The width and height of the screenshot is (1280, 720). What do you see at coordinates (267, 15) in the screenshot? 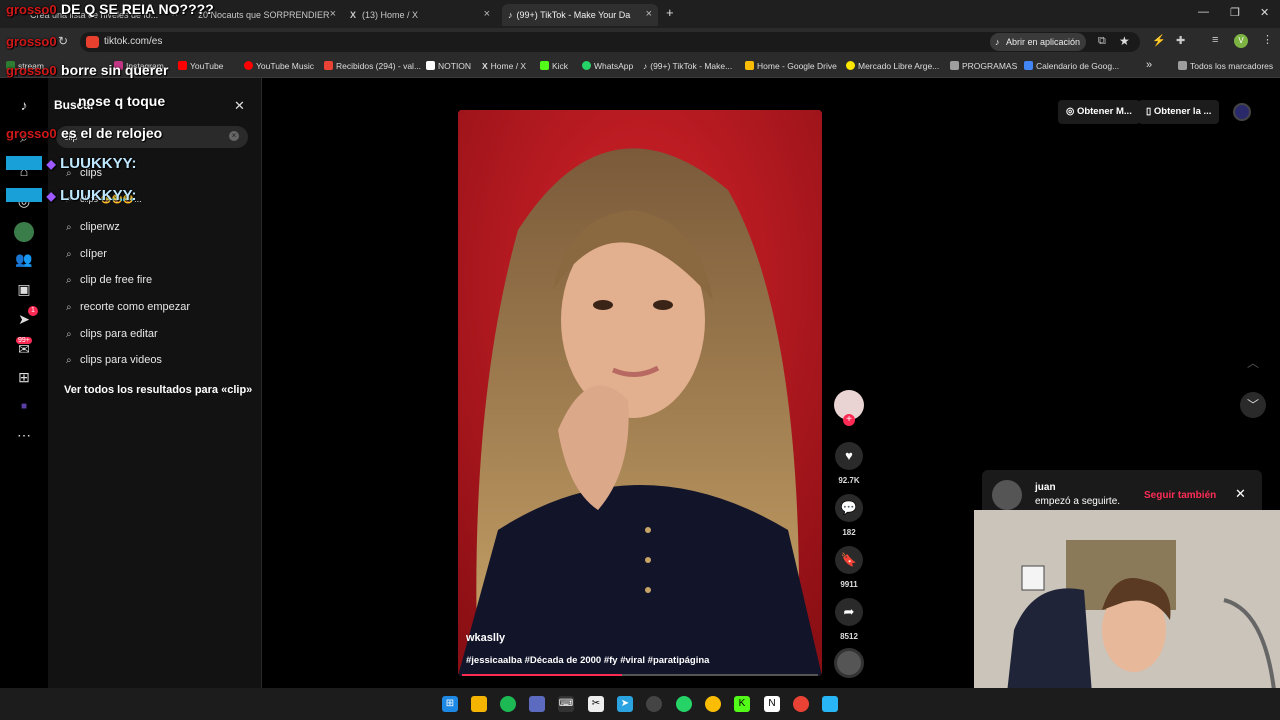
I see `tab-2: 20 Nocauts que SORPRENDIER ×` at bounding box center [267, 15].